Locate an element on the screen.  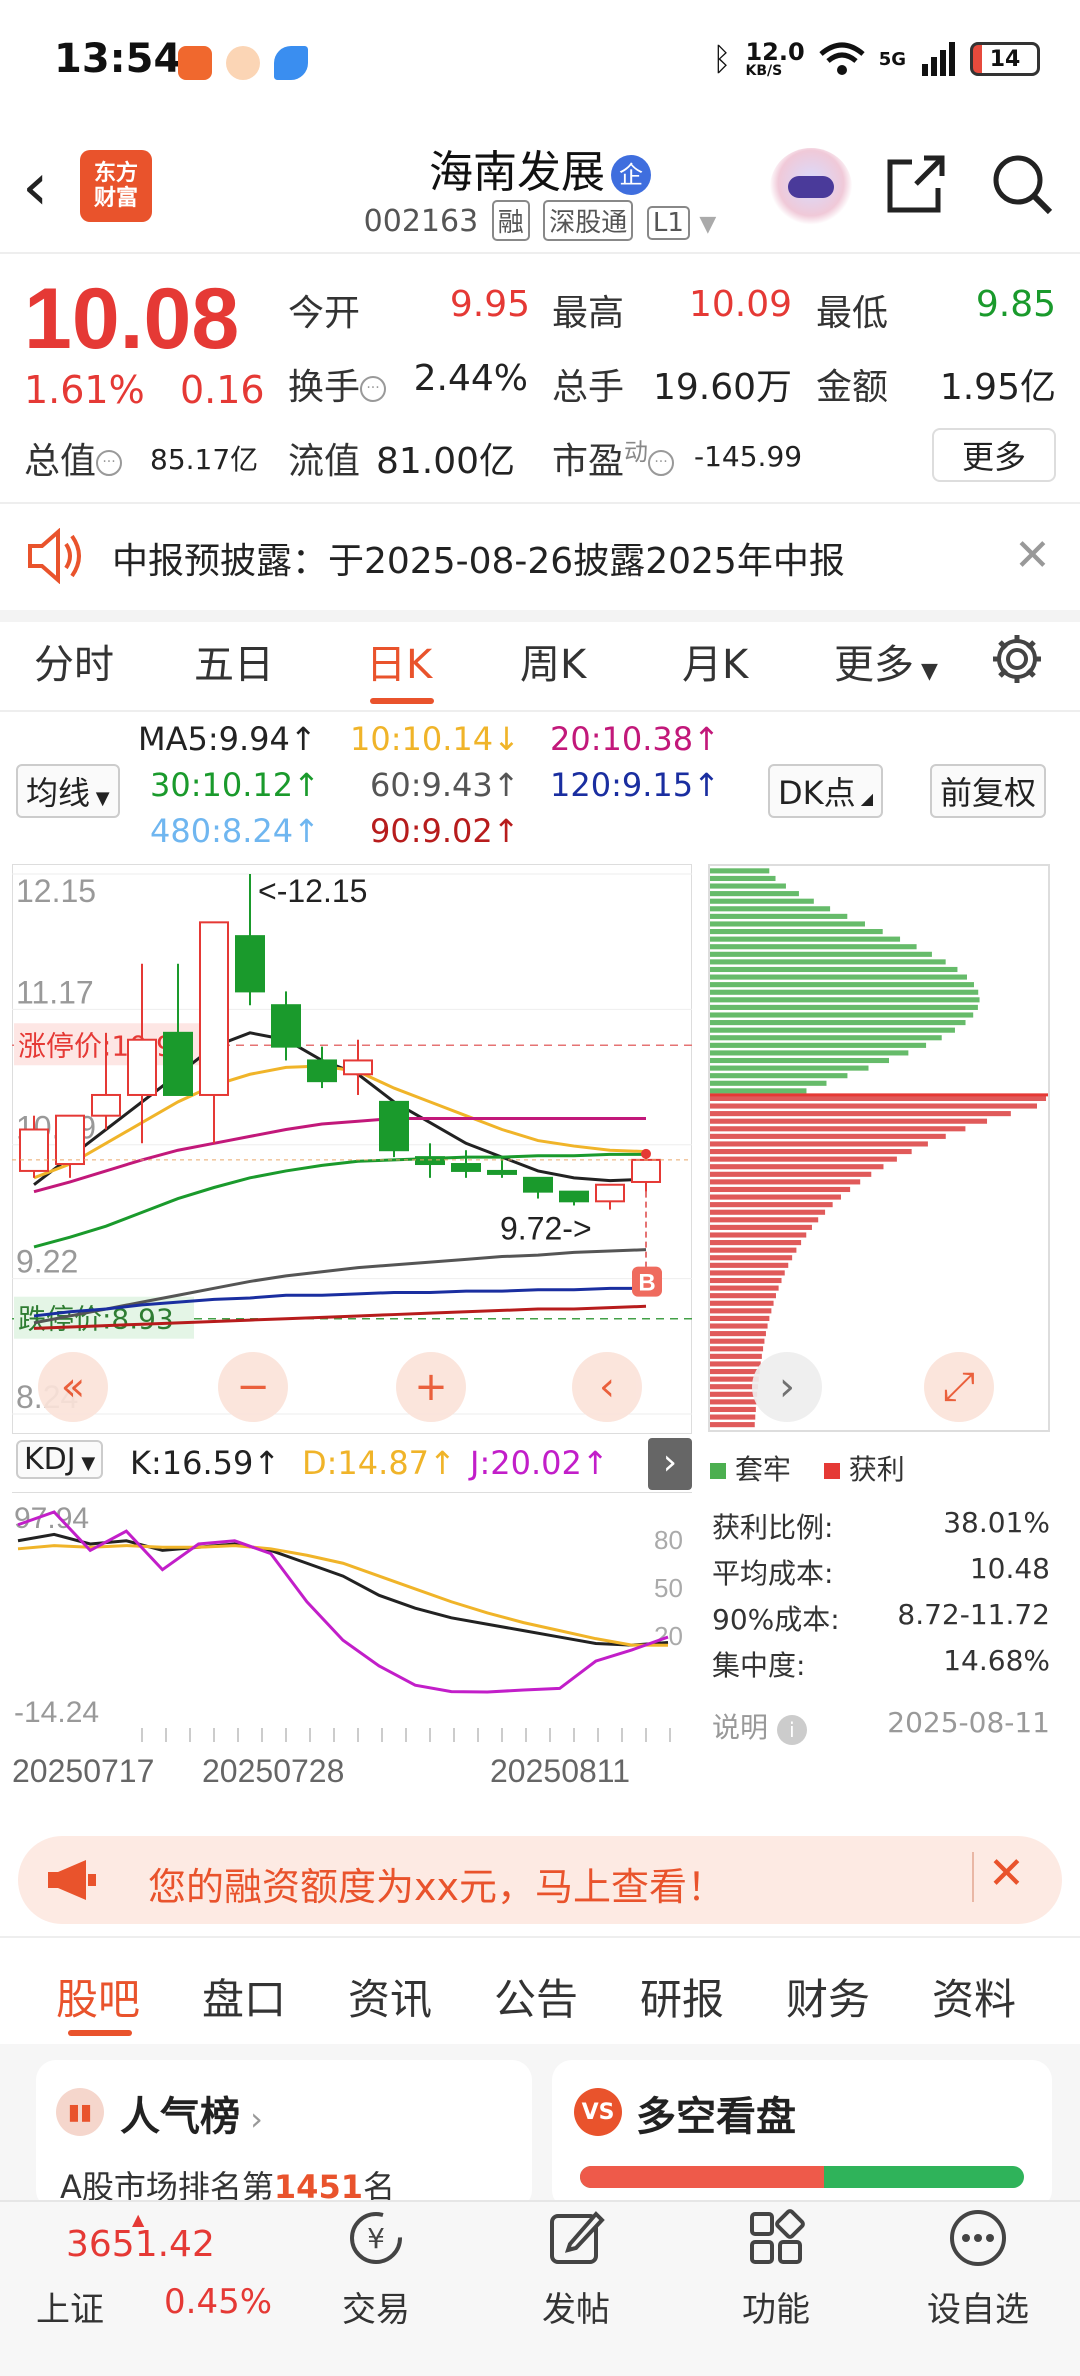
kdj-y-max: 97.94 is located at coordinates (51, 1518).